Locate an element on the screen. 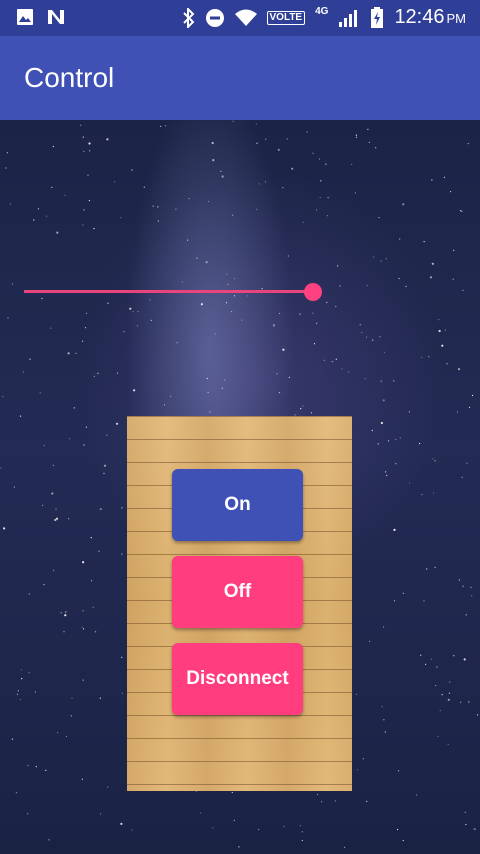  network-badge: VOLTE is located at coordinates (286, 17).